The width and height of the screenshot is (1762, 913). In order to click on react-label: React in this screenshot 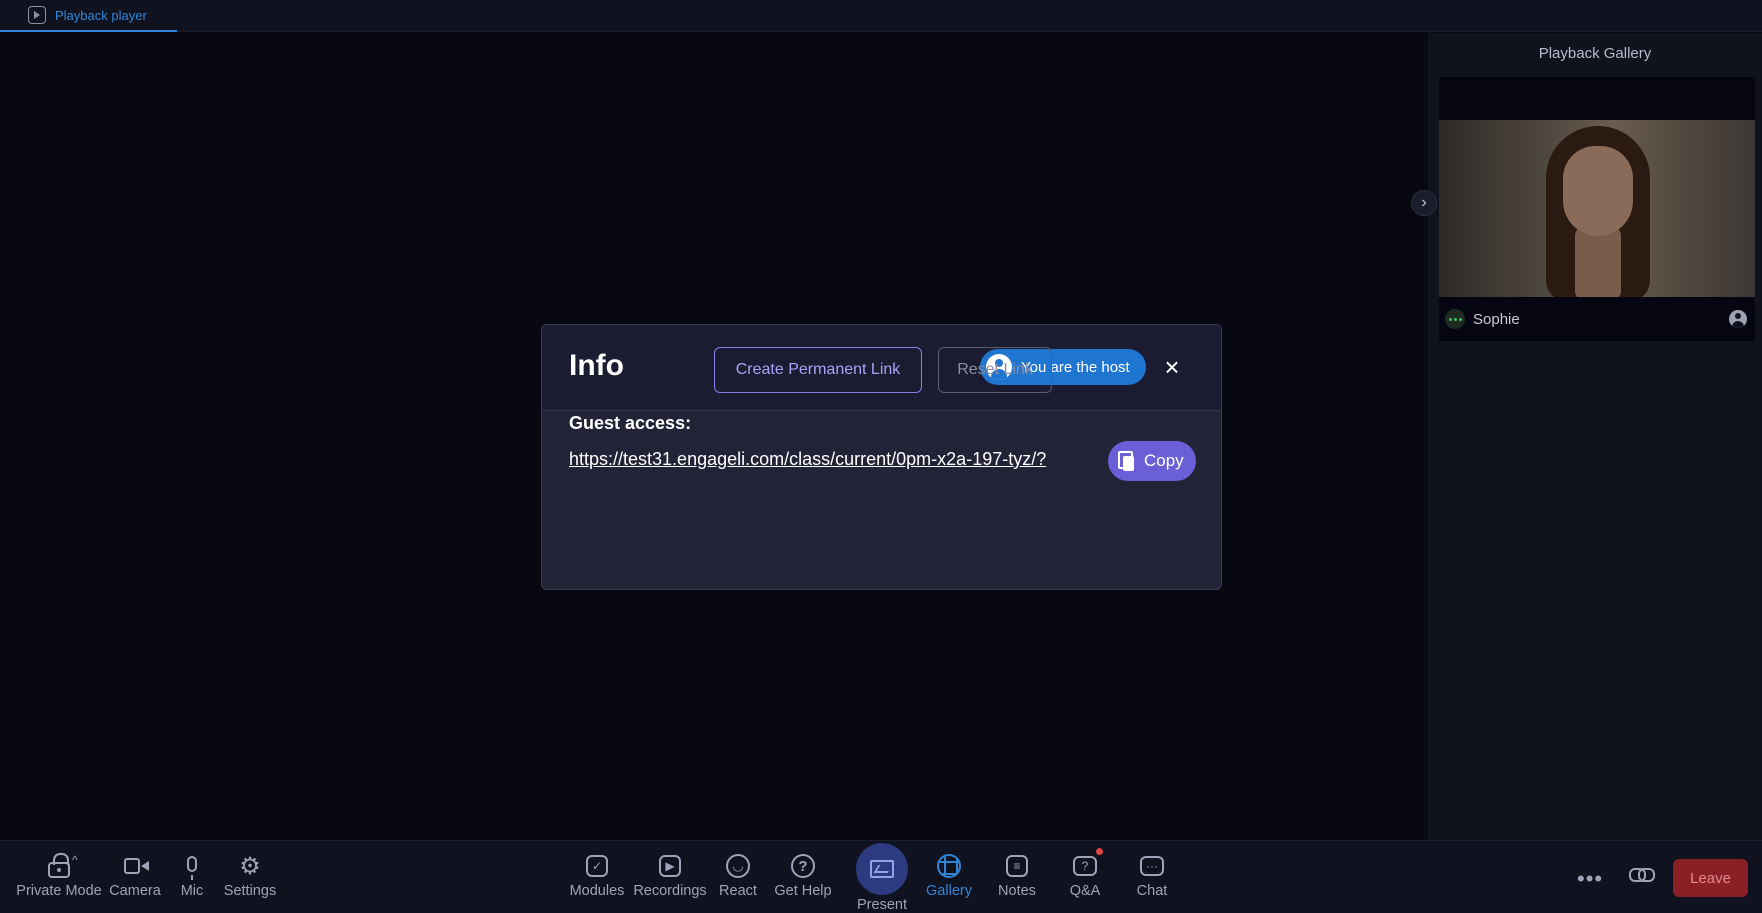, I will do `click(738, 891)`.